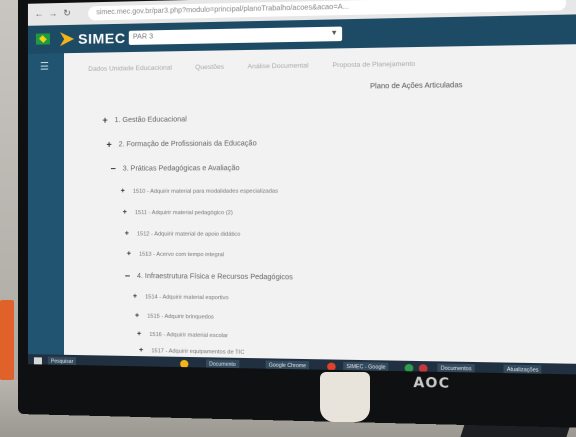  What do you see at coordinates (42, 39) in the screenshot?
I see `brazil-flag-icon` at bounding box center [42, 39].